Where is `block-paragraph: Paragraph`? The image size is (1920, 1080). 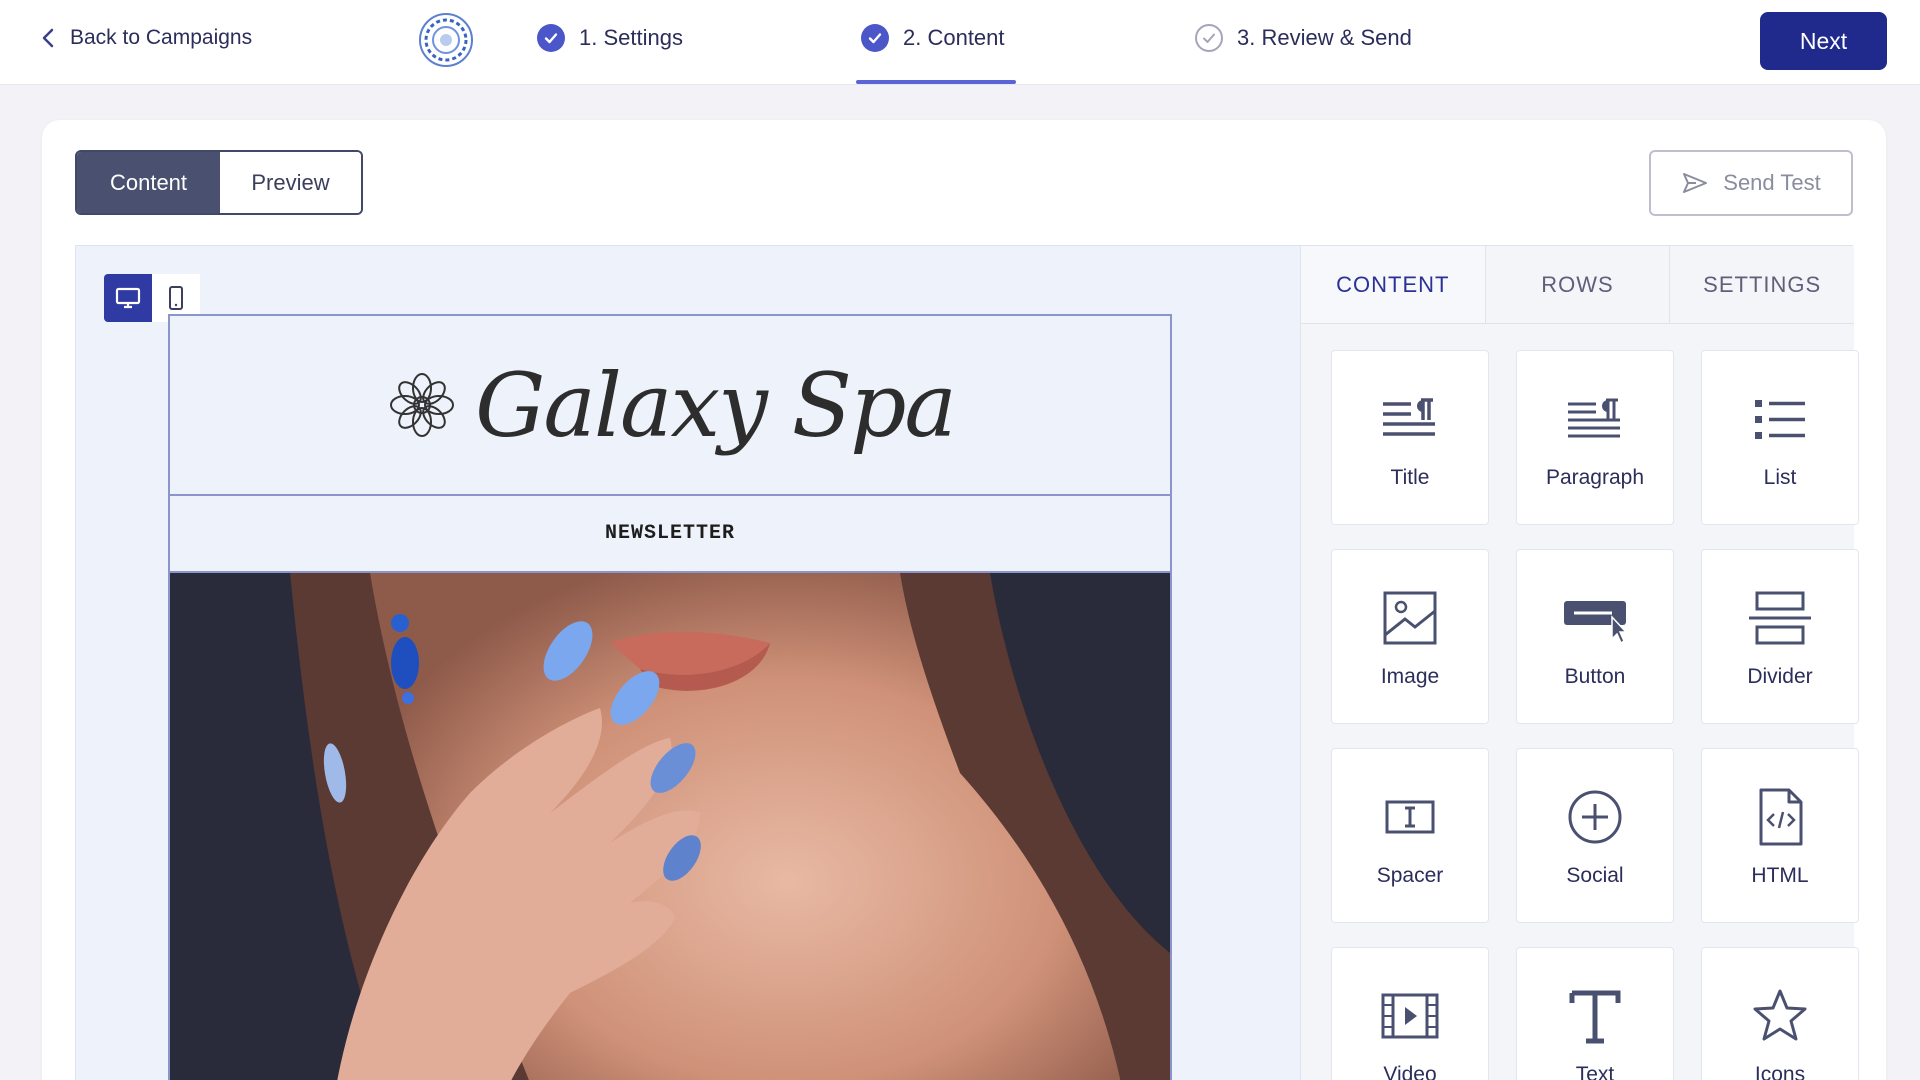 block-paragraph: Paragraph is located at coordinates (1595, 437).